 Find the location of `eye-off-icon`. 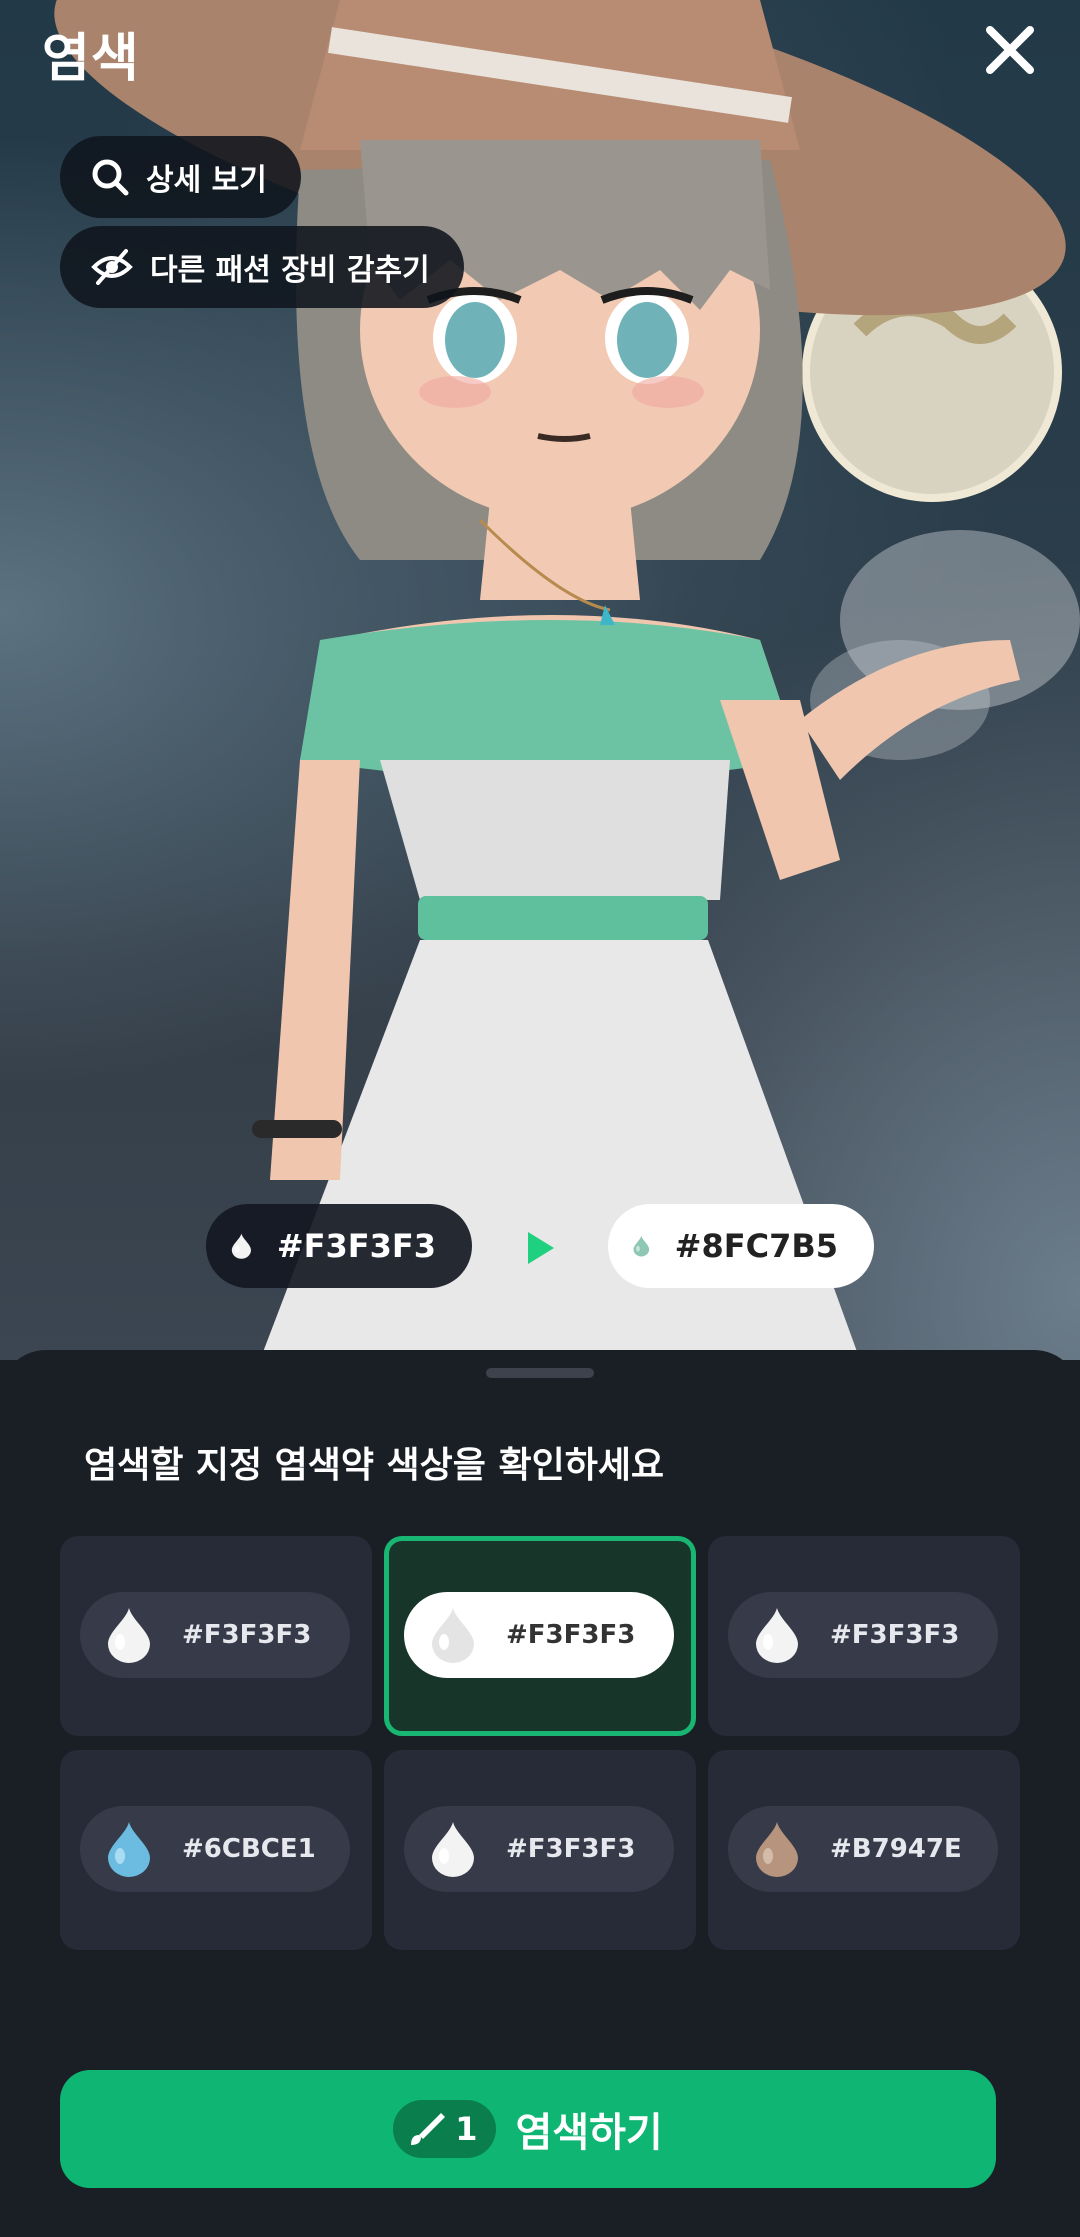

eye-off-icon is located at coordinates (112, 267).